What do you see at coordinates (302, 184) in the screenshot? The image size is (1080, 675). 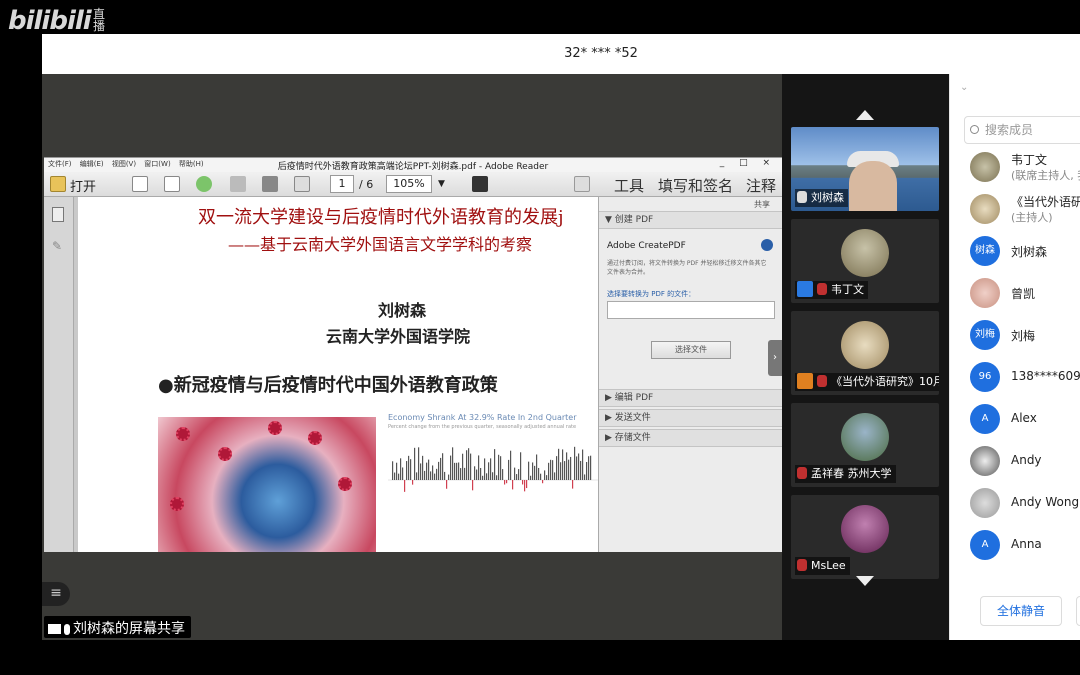 I see `mail-icon` at bounding box center [302, 184].